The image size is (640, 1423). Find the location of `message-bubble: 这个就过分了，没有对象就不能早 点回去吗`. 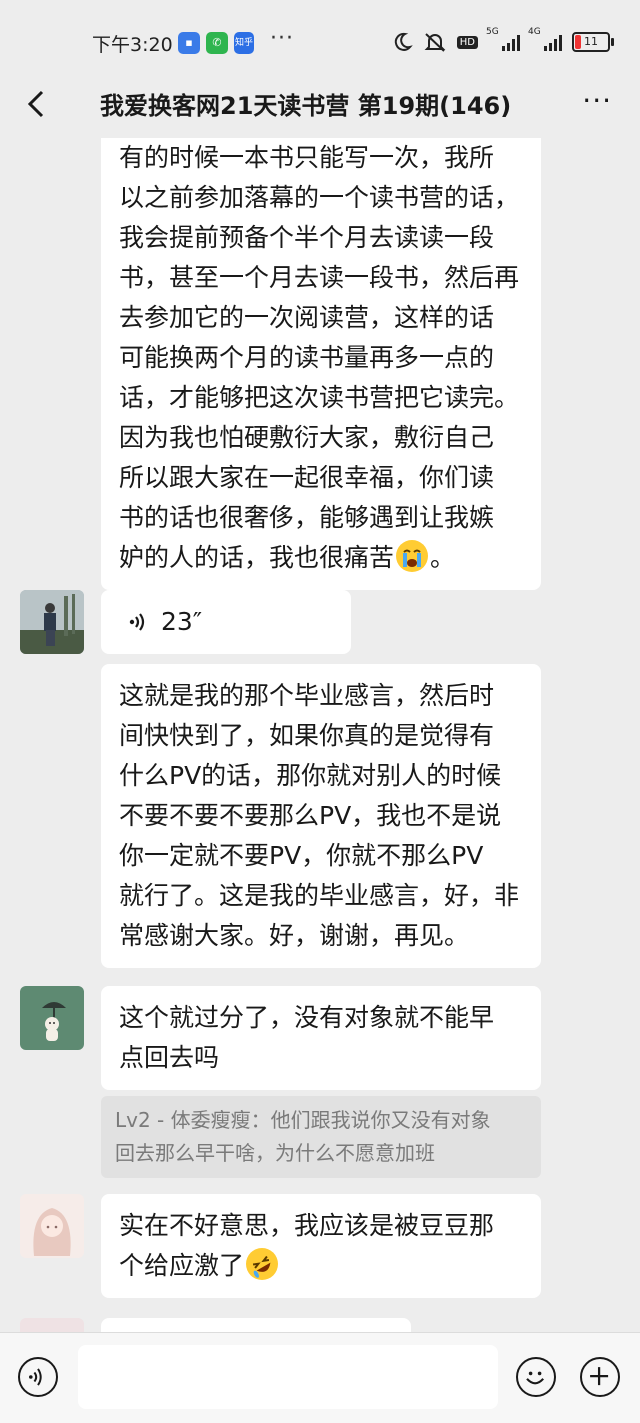

message-bubble: 这个就过分了，没有对象就不能早 点回去吗 is located at coordinates (321, 1038).